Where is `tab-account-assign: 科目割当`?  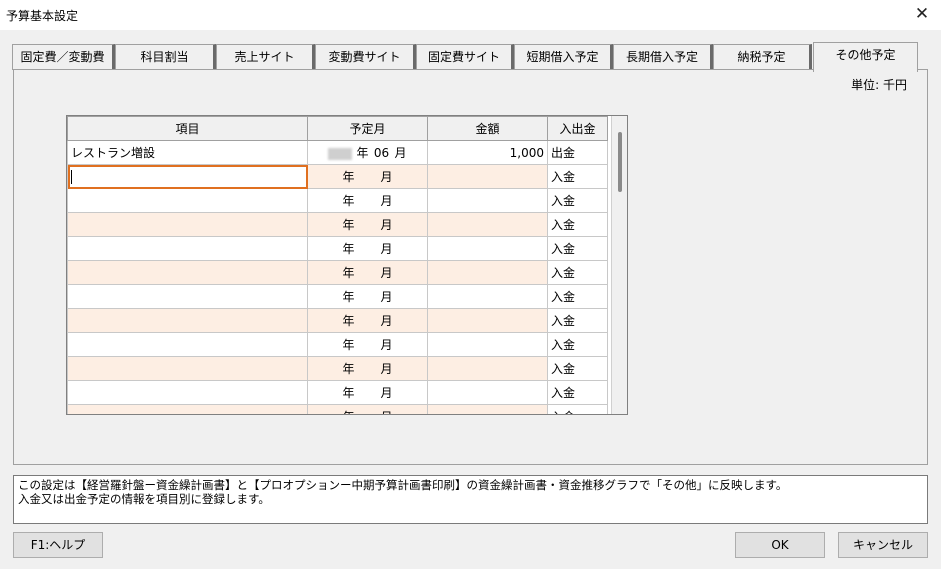 tab-account-assign: 科目割当 is located at coordinates (165, 57).